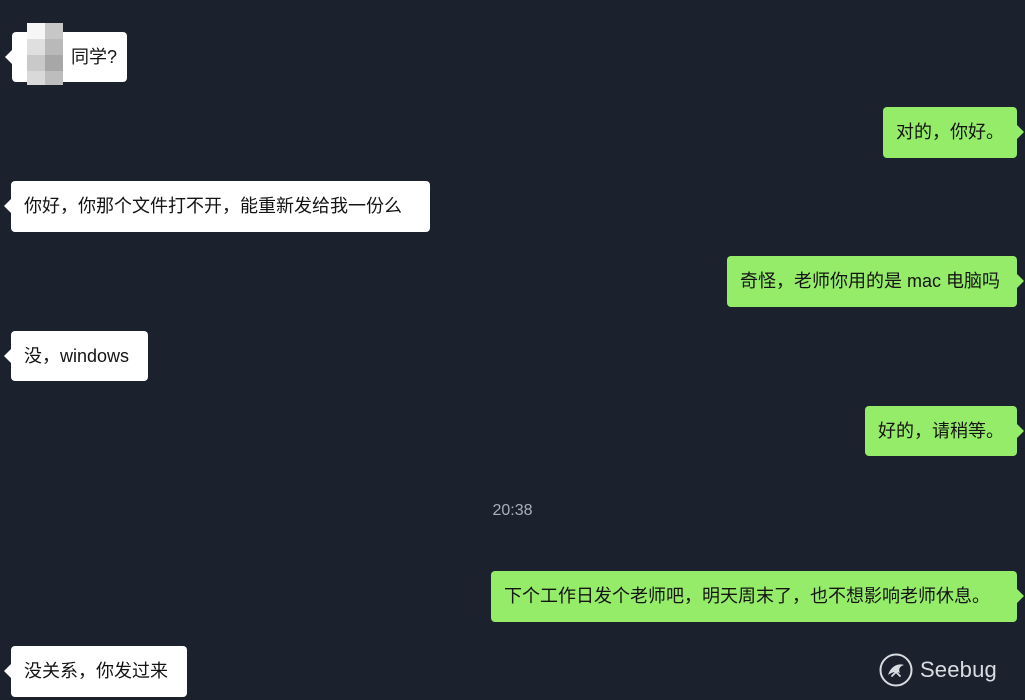 This screenshot has height=700, width=1025. I want to click on message-bubble-incoming: 没，windows, so click(76, 356).